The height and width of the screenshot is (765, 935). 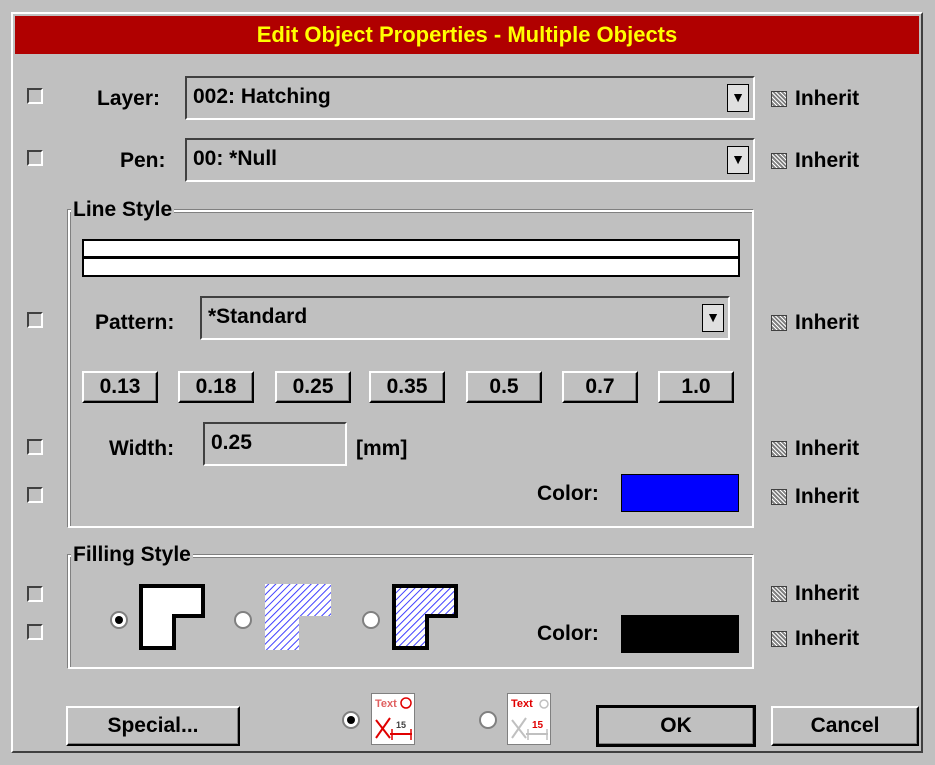 What do you see at coordinates (298, 617) in the screenshot?
I see `fill-hatched-icon` at bounding box center [298, 617].